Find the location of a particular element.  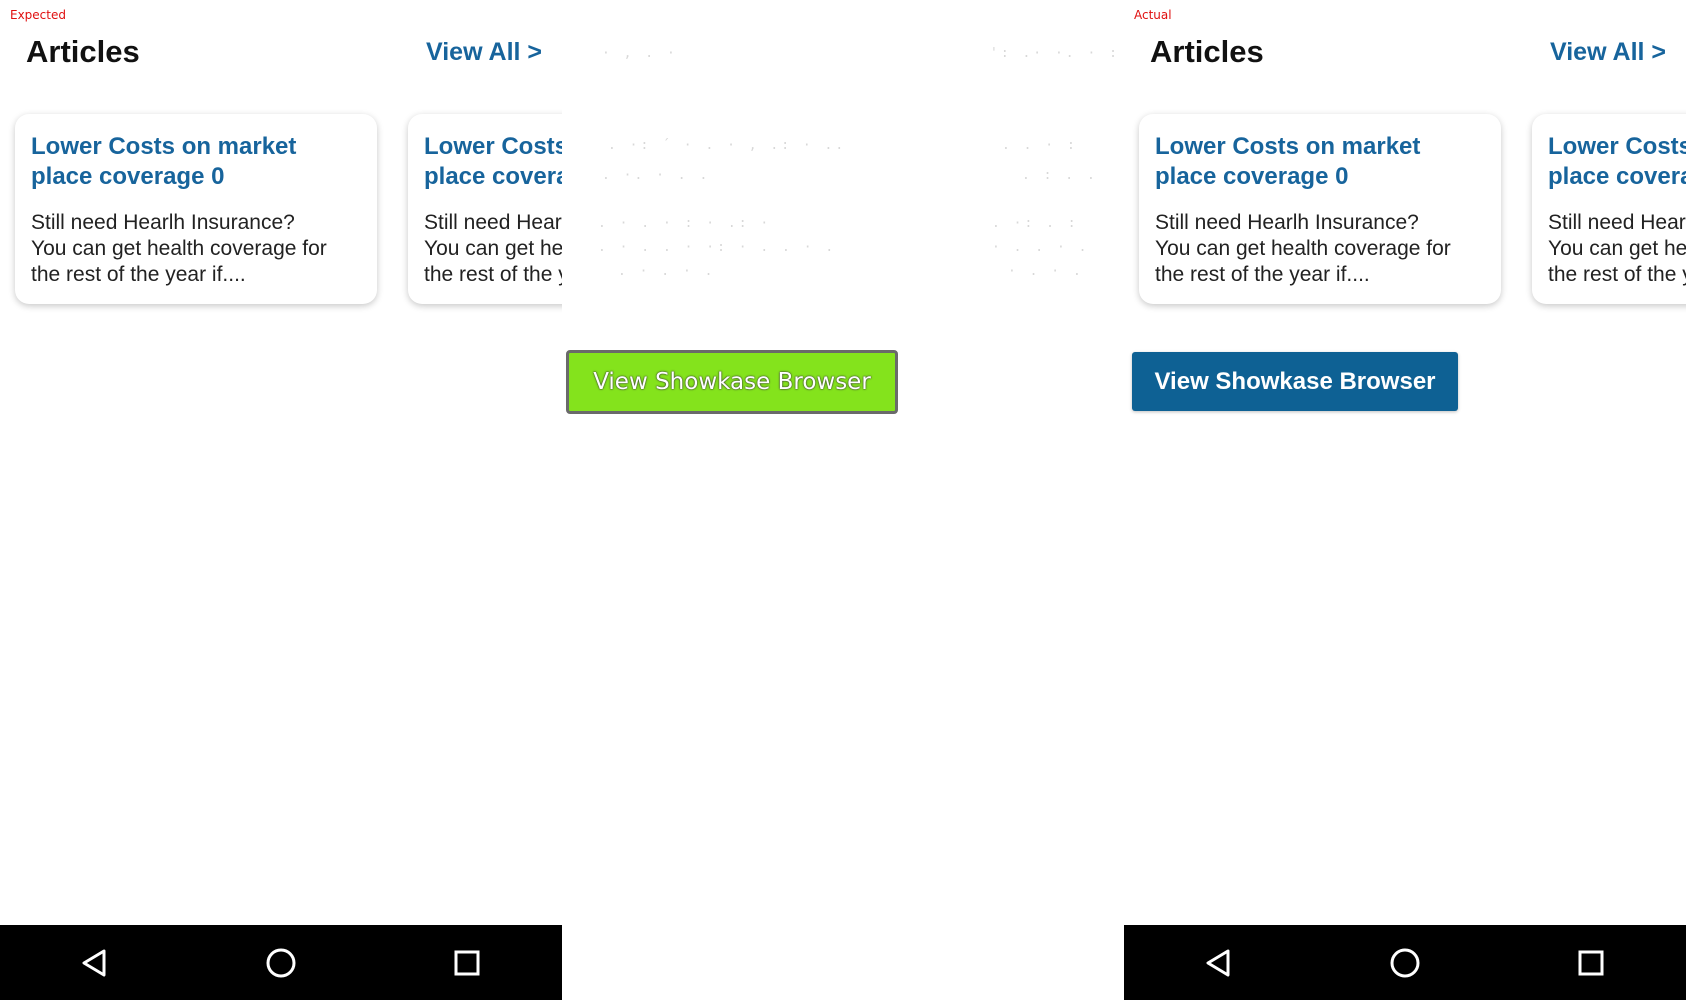

panel-label: Actual is located at coordinates (1153, 15).